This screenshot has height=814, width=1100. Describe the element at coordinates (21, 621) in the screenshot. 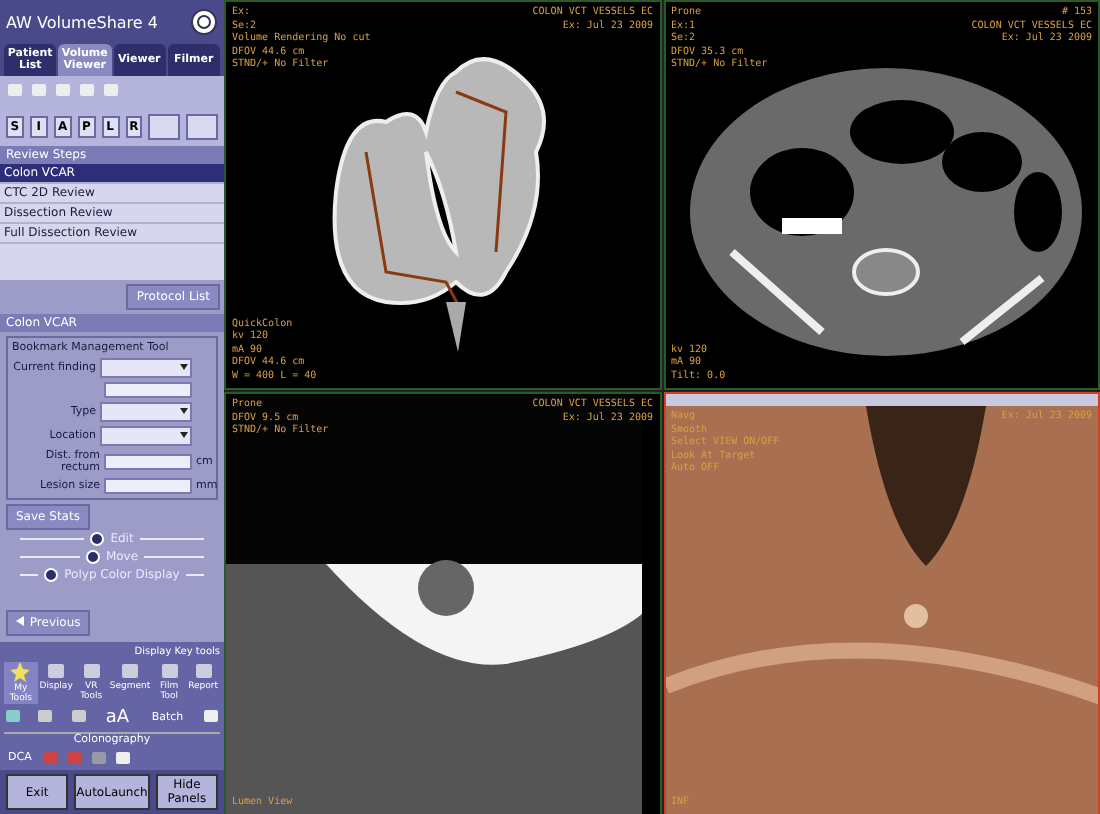

I see `triangle-icon` at that location.